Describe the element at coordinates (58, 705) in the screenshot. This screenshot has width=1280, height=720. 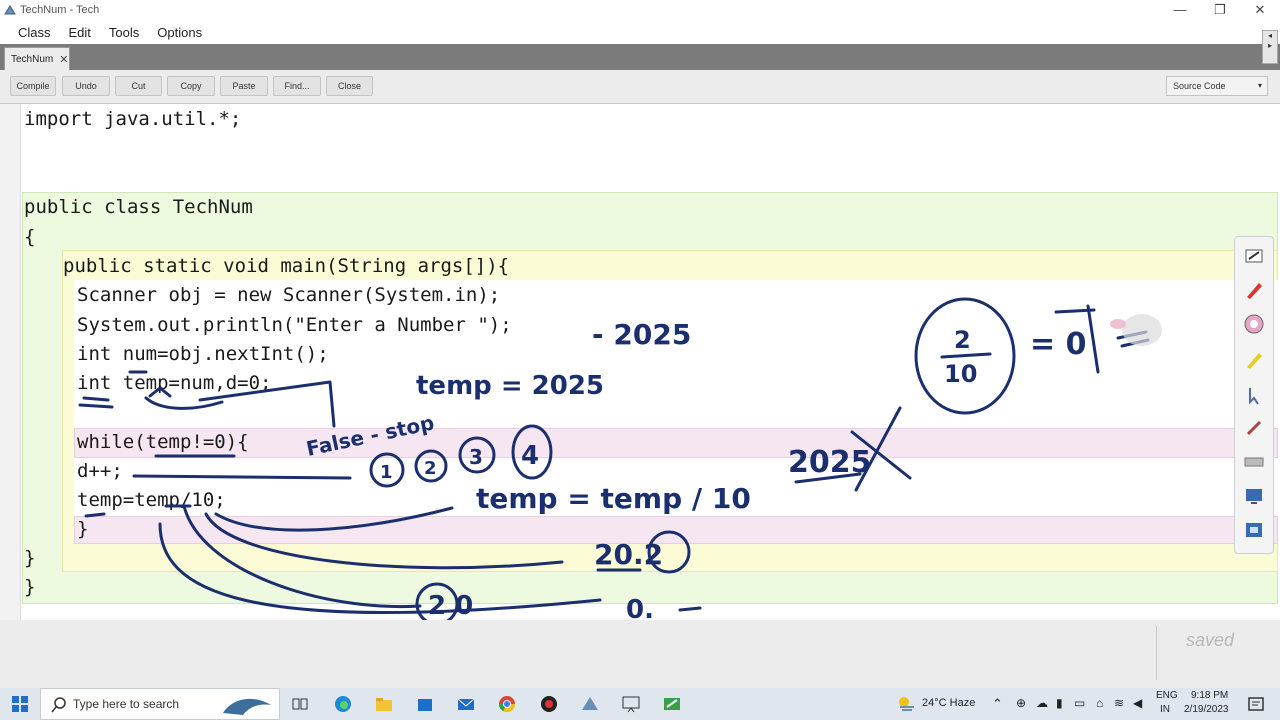
I see `search-icon` at that location.